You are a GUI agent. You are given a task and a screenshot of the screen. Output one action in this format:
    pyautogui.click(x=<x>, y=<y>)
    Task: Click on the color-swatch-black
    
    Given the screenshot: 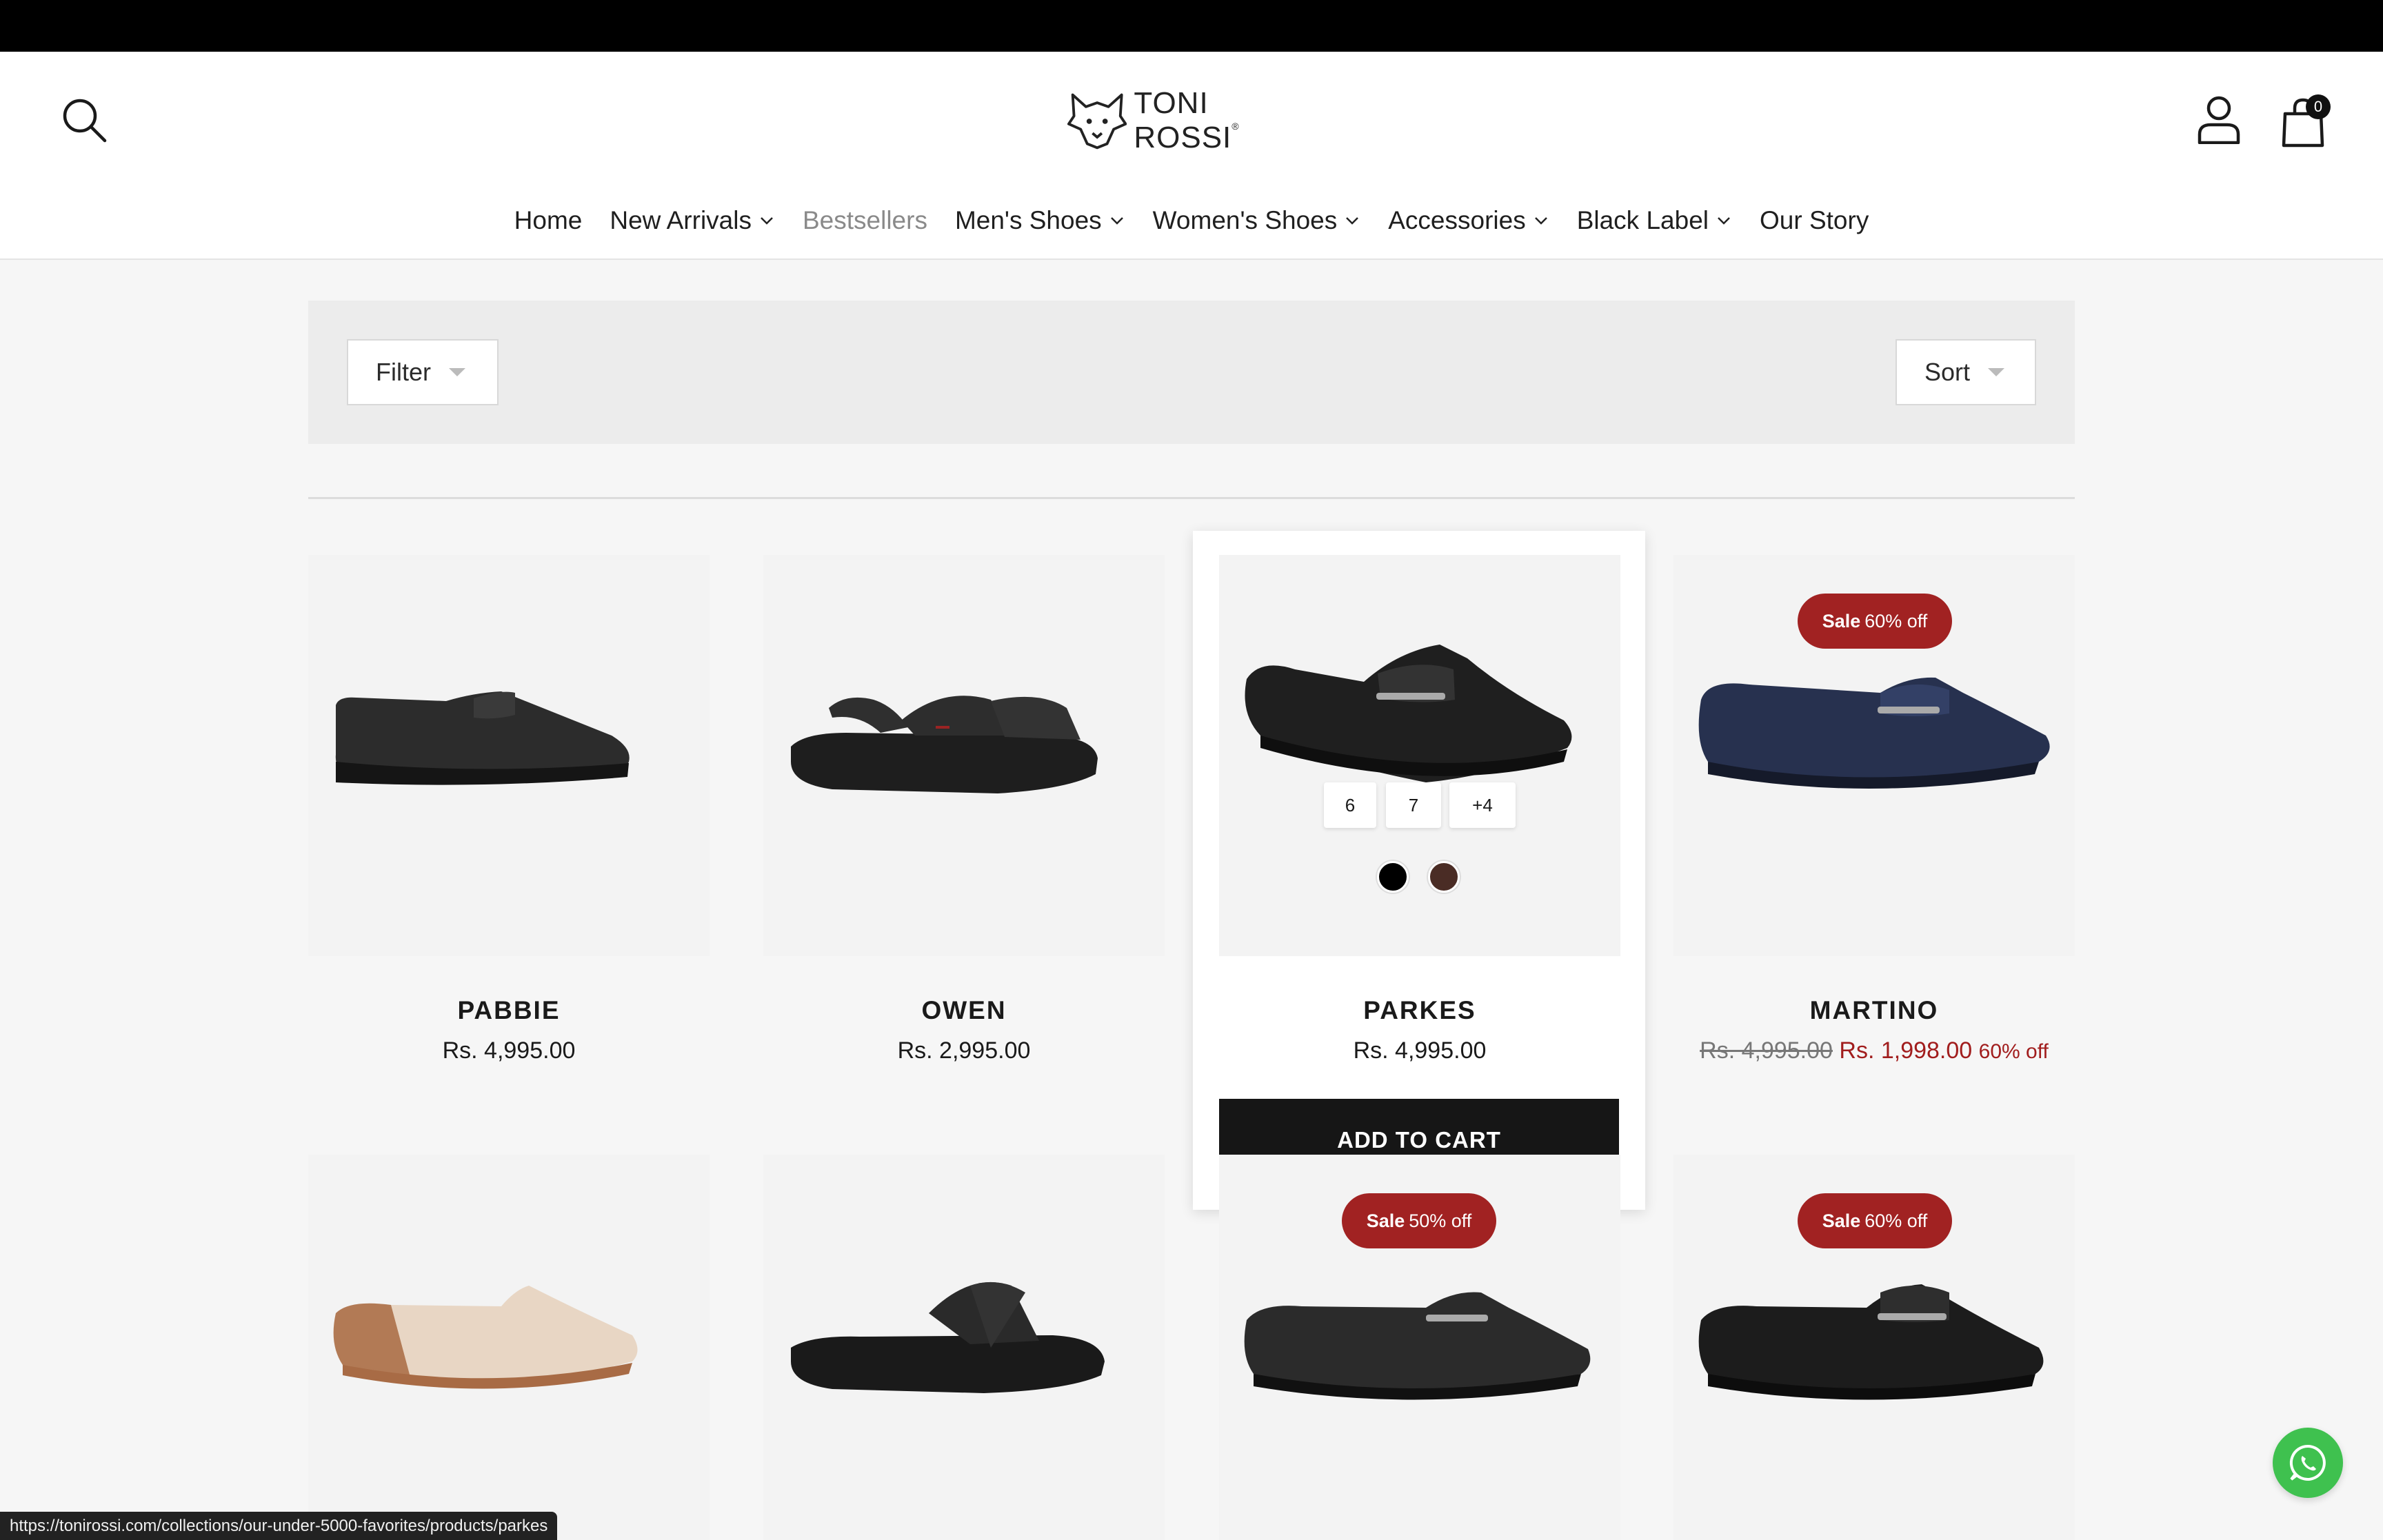 What is the action you would take?
    pyautogui.click(x=1393, y=877)
    